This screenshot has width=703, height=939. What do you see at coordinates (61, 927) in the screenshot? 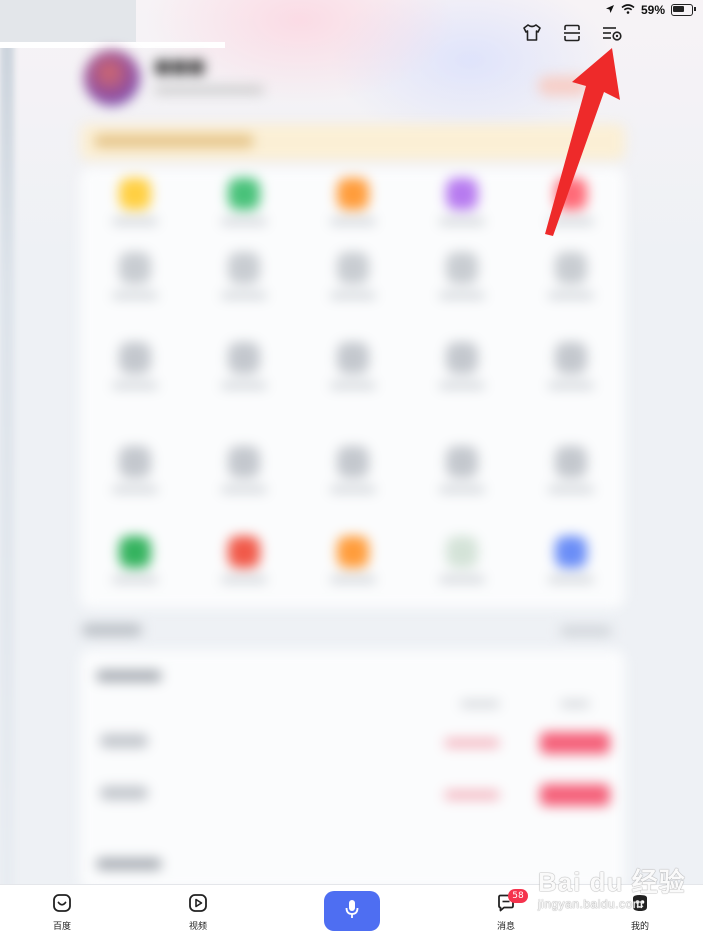
I see `tab-label: 百度` at bounding box center [61, 927].